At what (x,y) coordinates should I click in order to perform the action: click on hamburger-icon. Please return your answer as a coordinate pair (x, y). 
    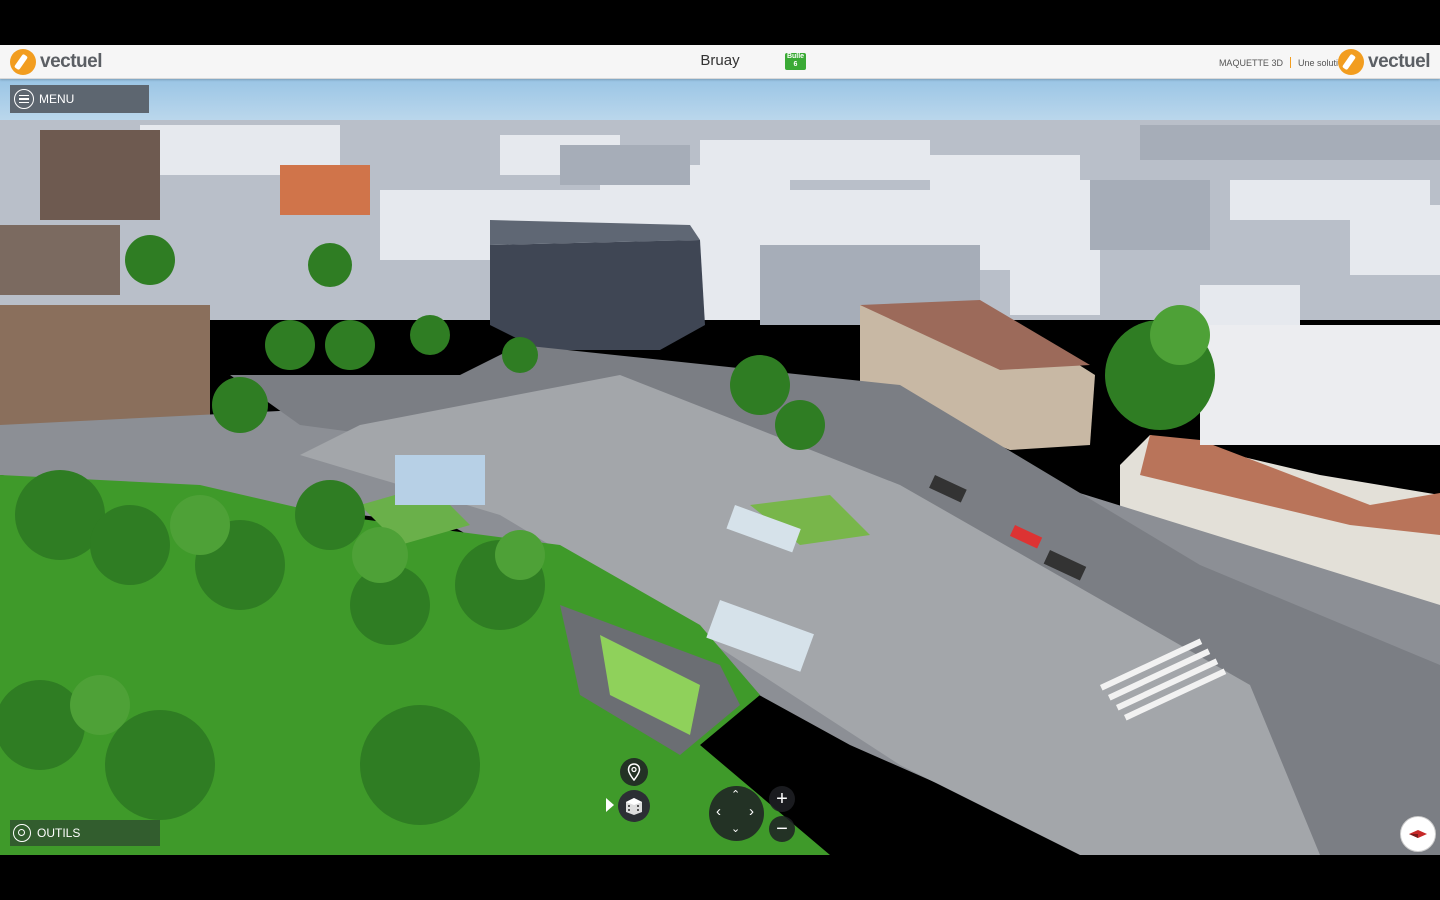
    Looking at the image, I should click on (24, 99).